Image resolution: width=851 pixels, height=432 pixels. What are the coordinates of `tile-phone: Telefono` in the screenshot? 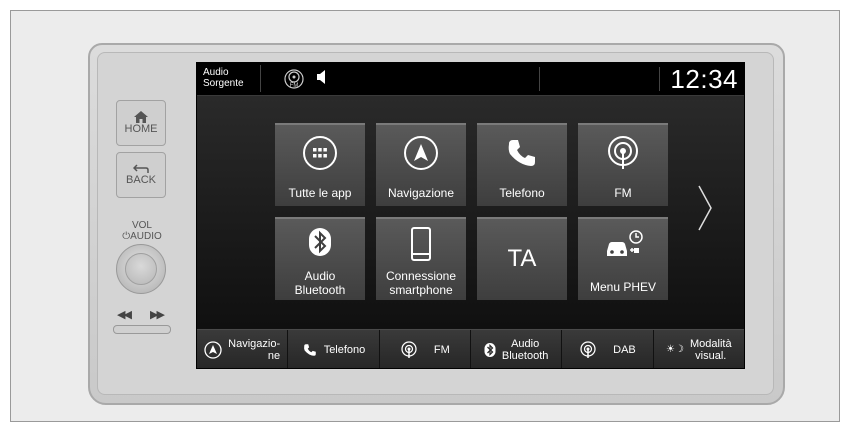 It's located at (522, 164).